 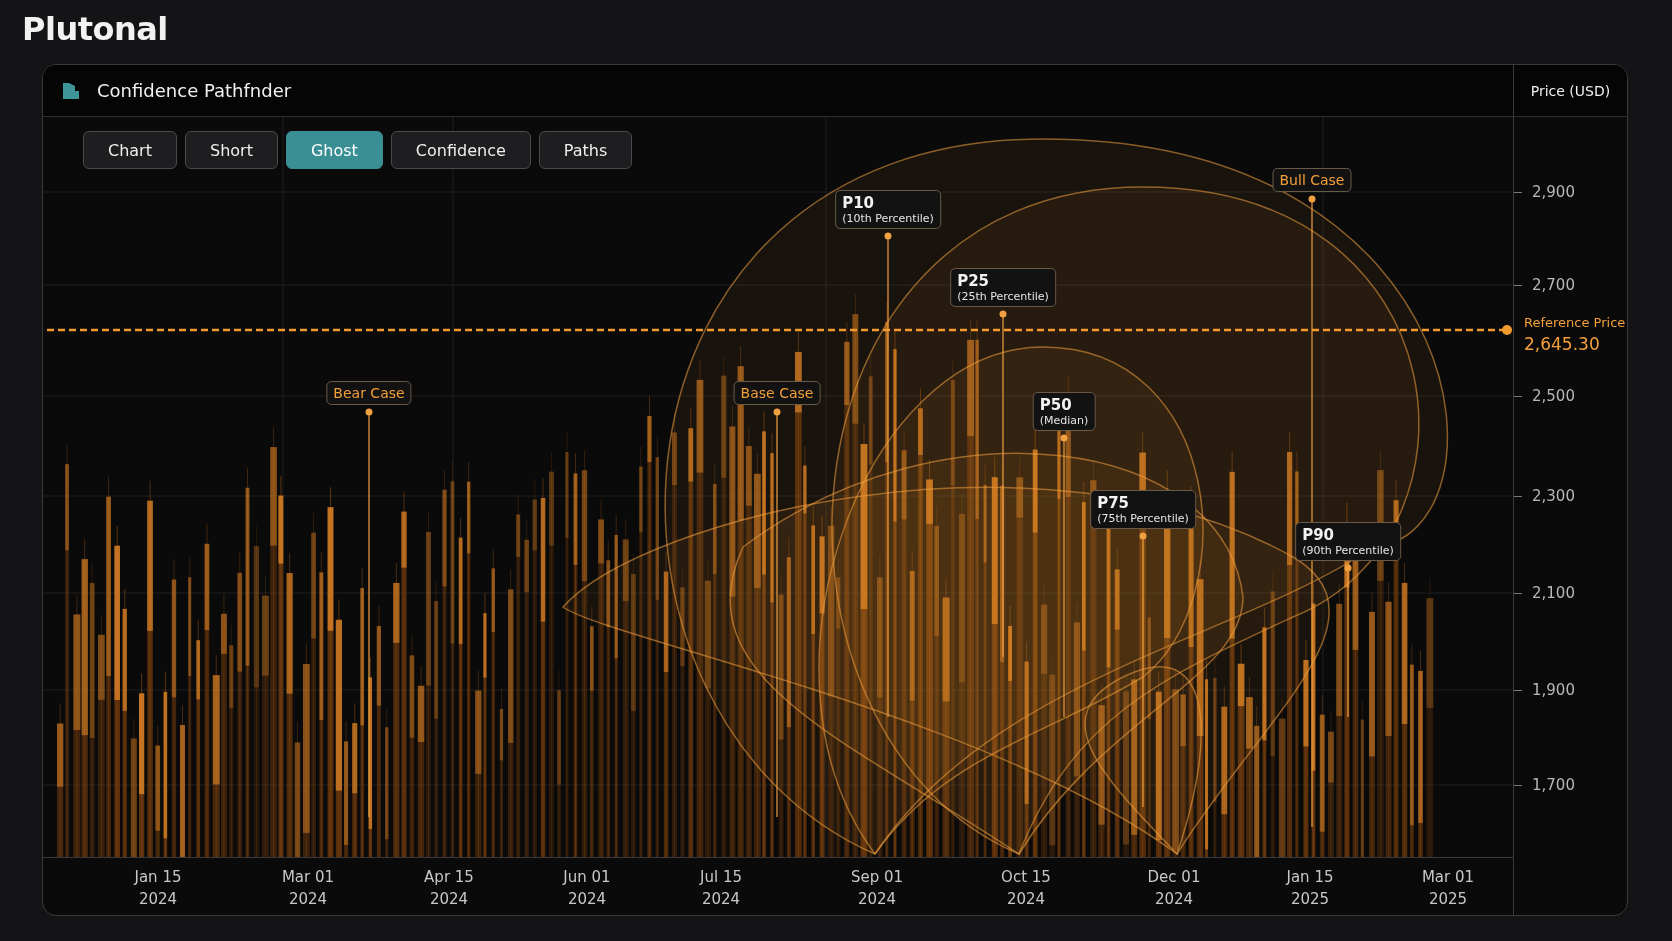 What do you see at coordinates (1553, 785) in the screenshot?
I see `axis-tick: 1,700` at bounding box center [1553, 785].